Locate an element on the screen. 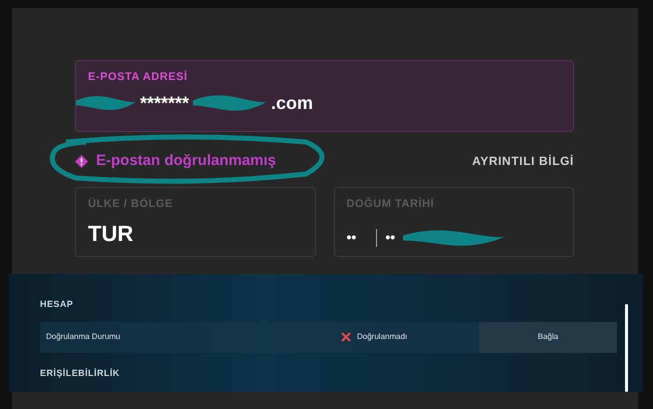 This screenshot has height=409, width=653. section-heading: HESAP is located at coordinates (57, 304).